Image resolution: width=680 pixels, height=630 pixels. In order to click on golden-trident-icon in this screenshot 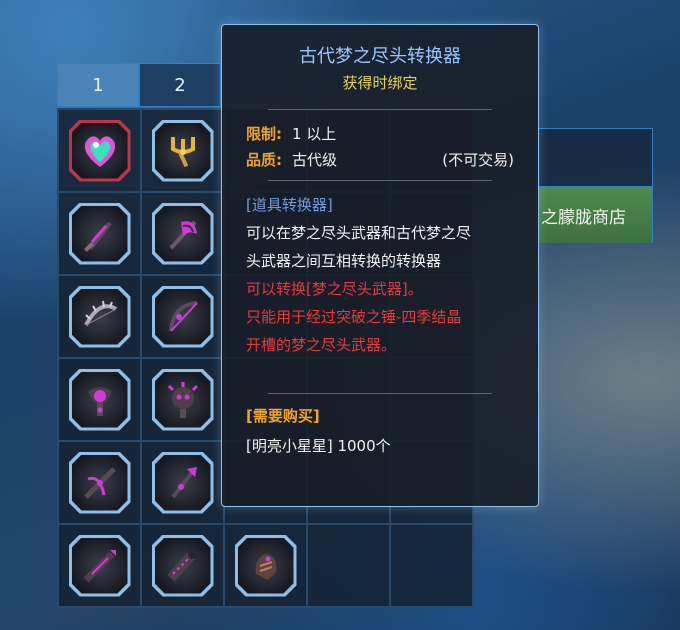, I will do `click(182, 151)`.